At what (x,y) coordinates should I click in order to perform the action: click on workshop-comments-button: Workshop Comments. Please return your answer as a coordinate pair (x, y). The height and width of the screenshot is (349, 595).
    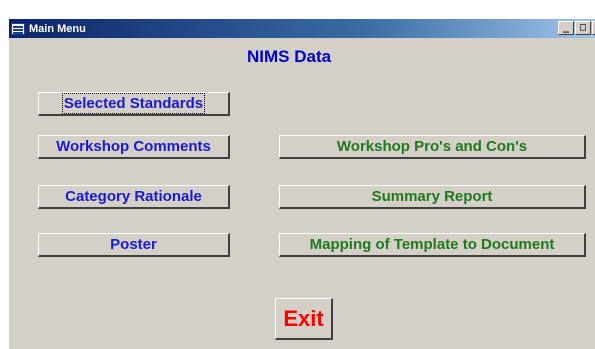
    Looking at the image, I should click on (134, 147).